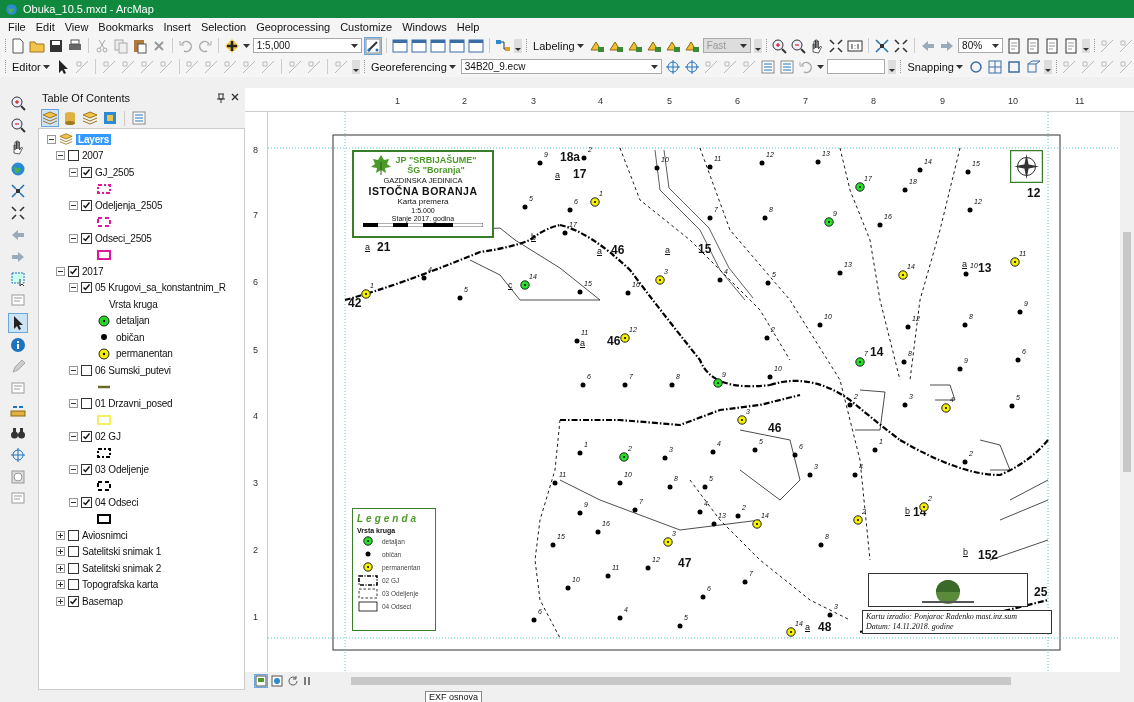  Describe the element at coordinates (18, 279) in the screenshot. I see `select-features-icon` at that location.